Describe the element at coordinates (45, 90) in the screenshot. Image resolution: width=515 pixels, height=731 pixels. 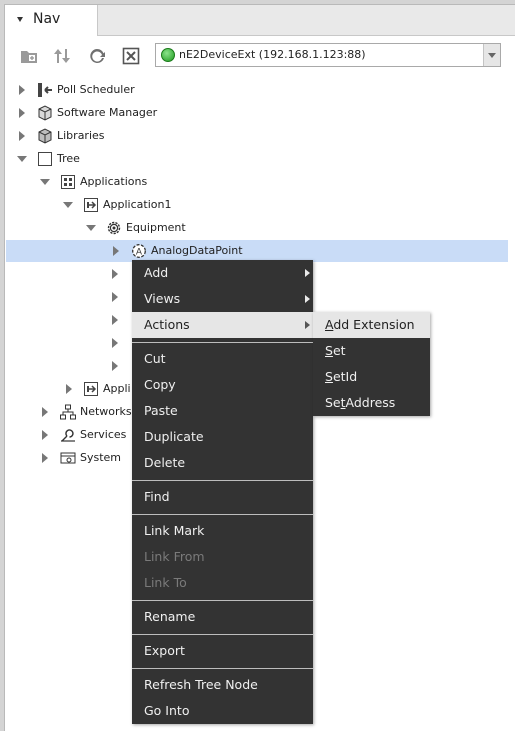
I see `poll-scheduler-icon` at that location.